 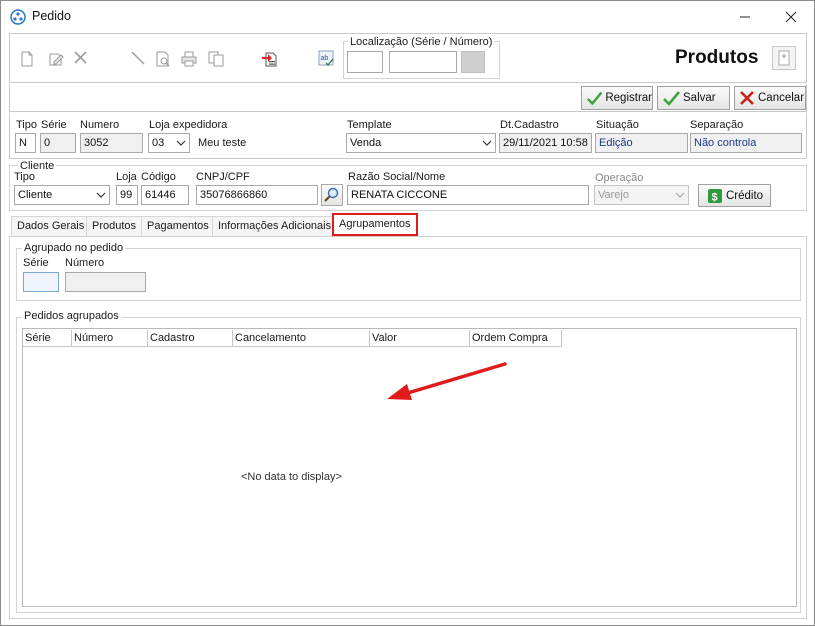 What do you see at coordinates (699, 98) in the screenshot?
I see `salvar-label: Salvar` at bounding box center [699, 98].